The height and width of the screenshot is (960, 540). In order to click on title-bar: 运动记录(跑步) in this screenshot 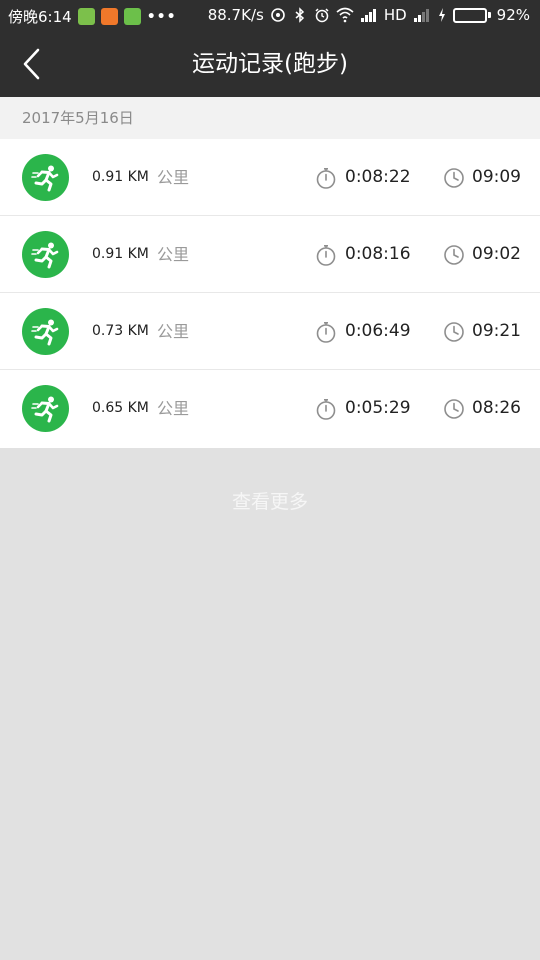, I will do `click(270, 64)`.